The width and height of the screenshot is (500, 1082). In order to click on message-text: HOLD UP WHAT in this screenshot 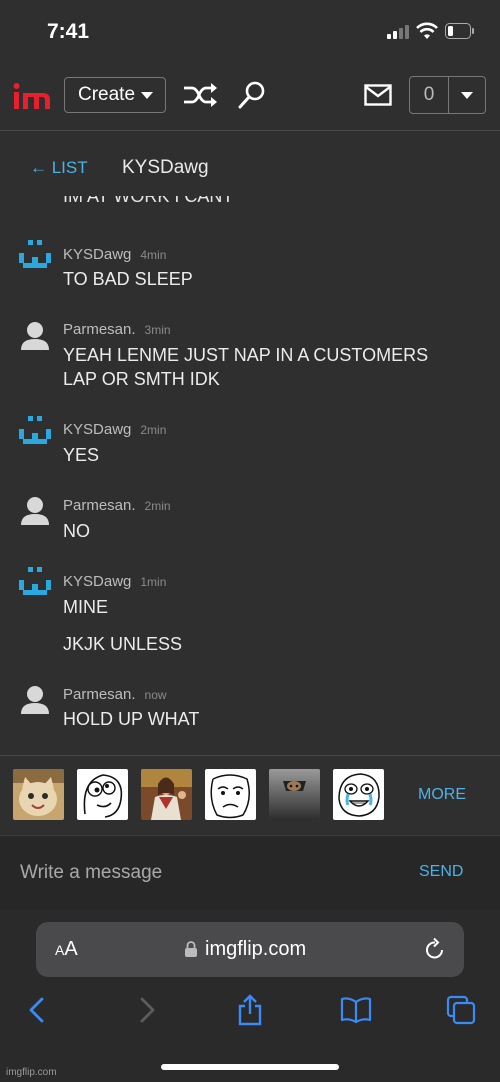, I will do `click(131, 719)`.